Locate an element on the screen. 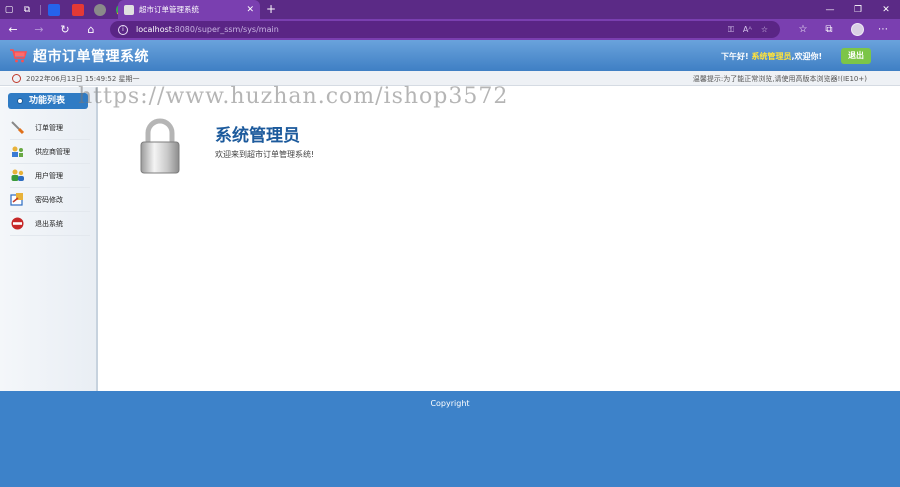  clock-icon is located at coordinates (16, 78).